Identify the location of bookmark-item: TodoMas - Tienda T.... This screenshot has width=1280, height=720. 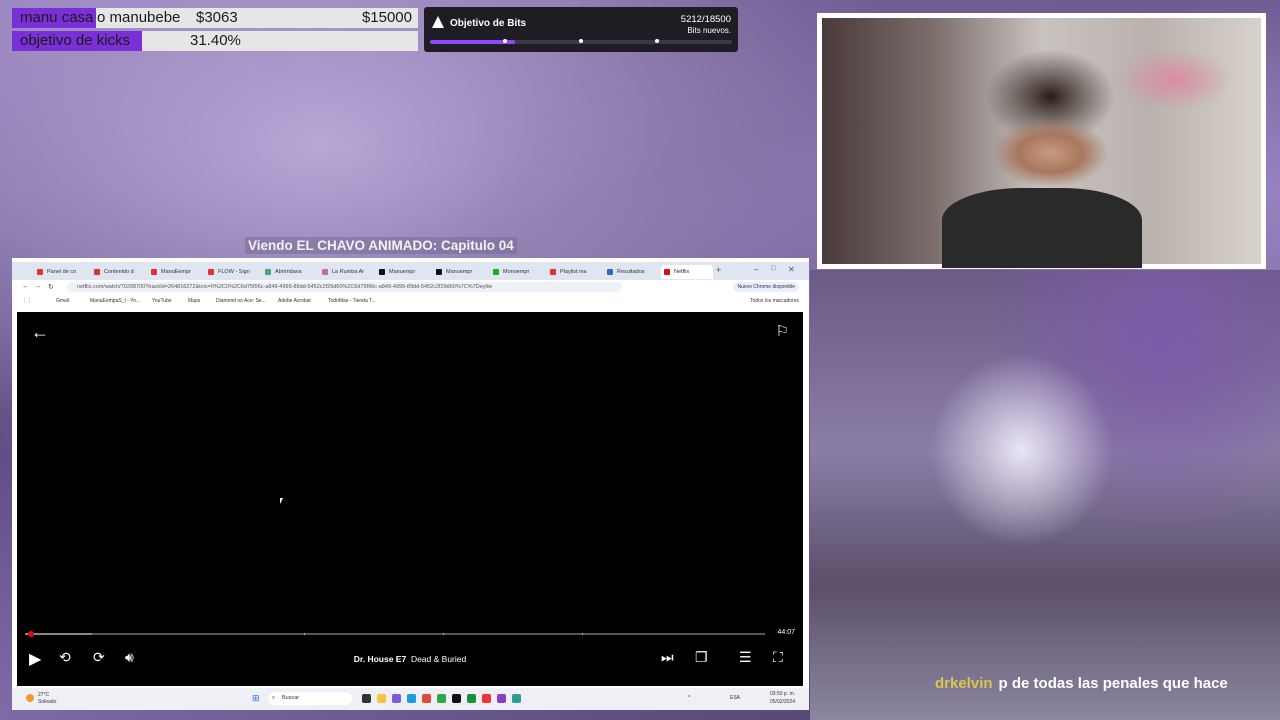
(352, 301).